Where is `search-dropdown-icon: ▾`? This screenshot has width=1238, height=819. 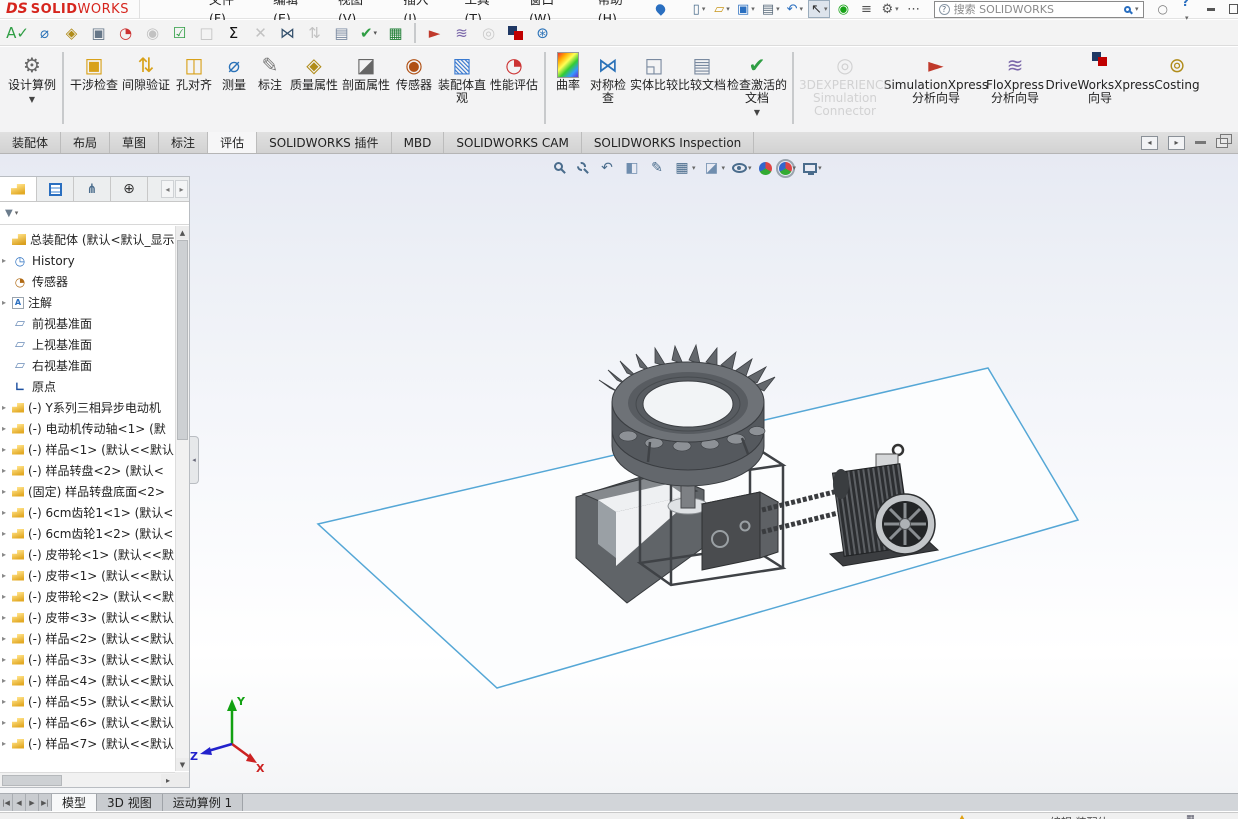
search-dropdown-icon: ▾ is located at coordinates (1137, 9).